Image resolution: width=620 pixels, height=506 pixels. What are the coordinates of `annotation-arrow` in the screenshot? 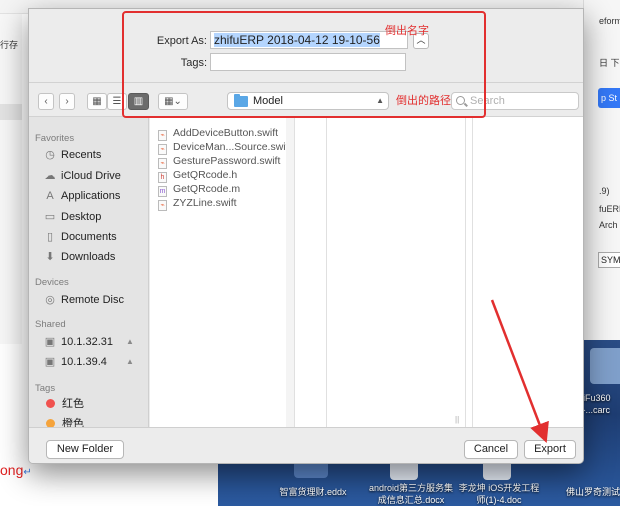 It's located at (519, 371).